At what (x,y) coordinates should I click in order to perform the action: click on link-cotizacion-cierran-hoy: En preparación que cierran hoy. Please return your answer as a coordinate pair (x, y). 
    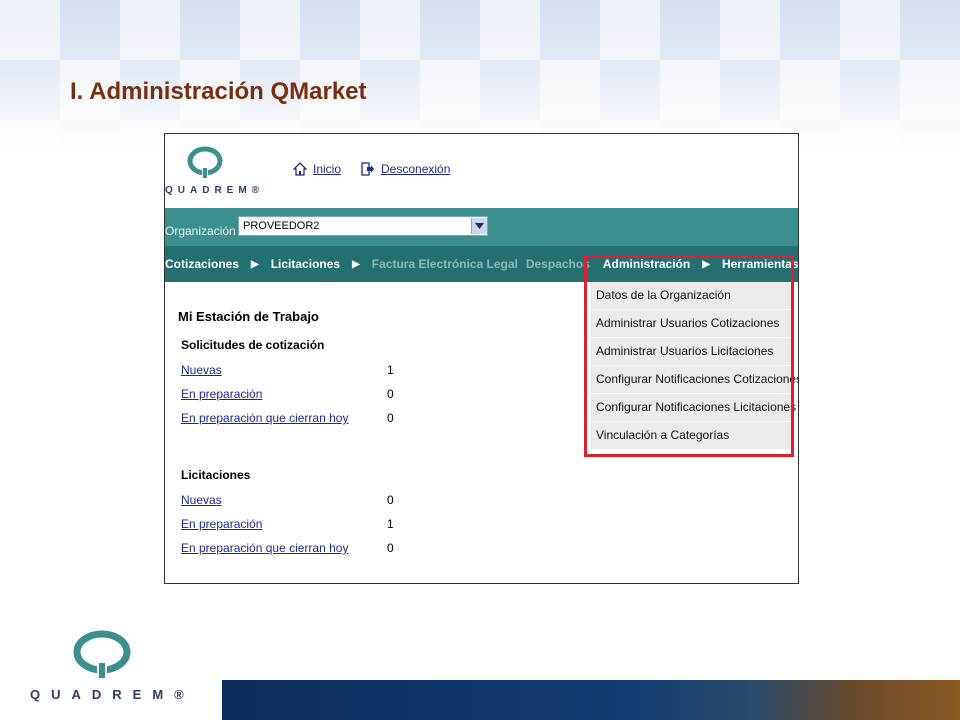
    Looking at the image, I should click on (264, 418).